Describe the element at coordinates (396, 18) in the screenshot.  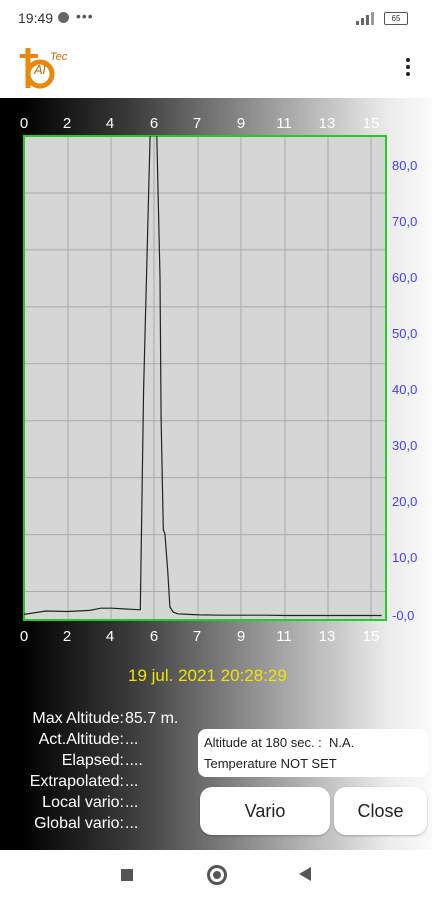
I see `battery-icon: 65` at that location.